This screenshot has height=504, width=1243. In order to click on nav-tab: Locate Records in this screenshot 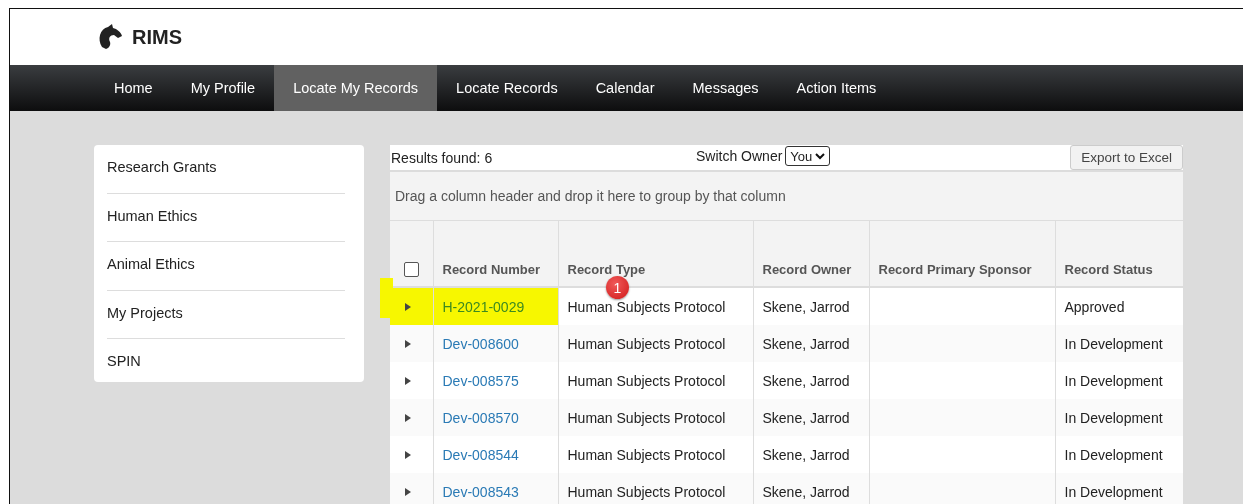, I will do `click(507, 88)`.